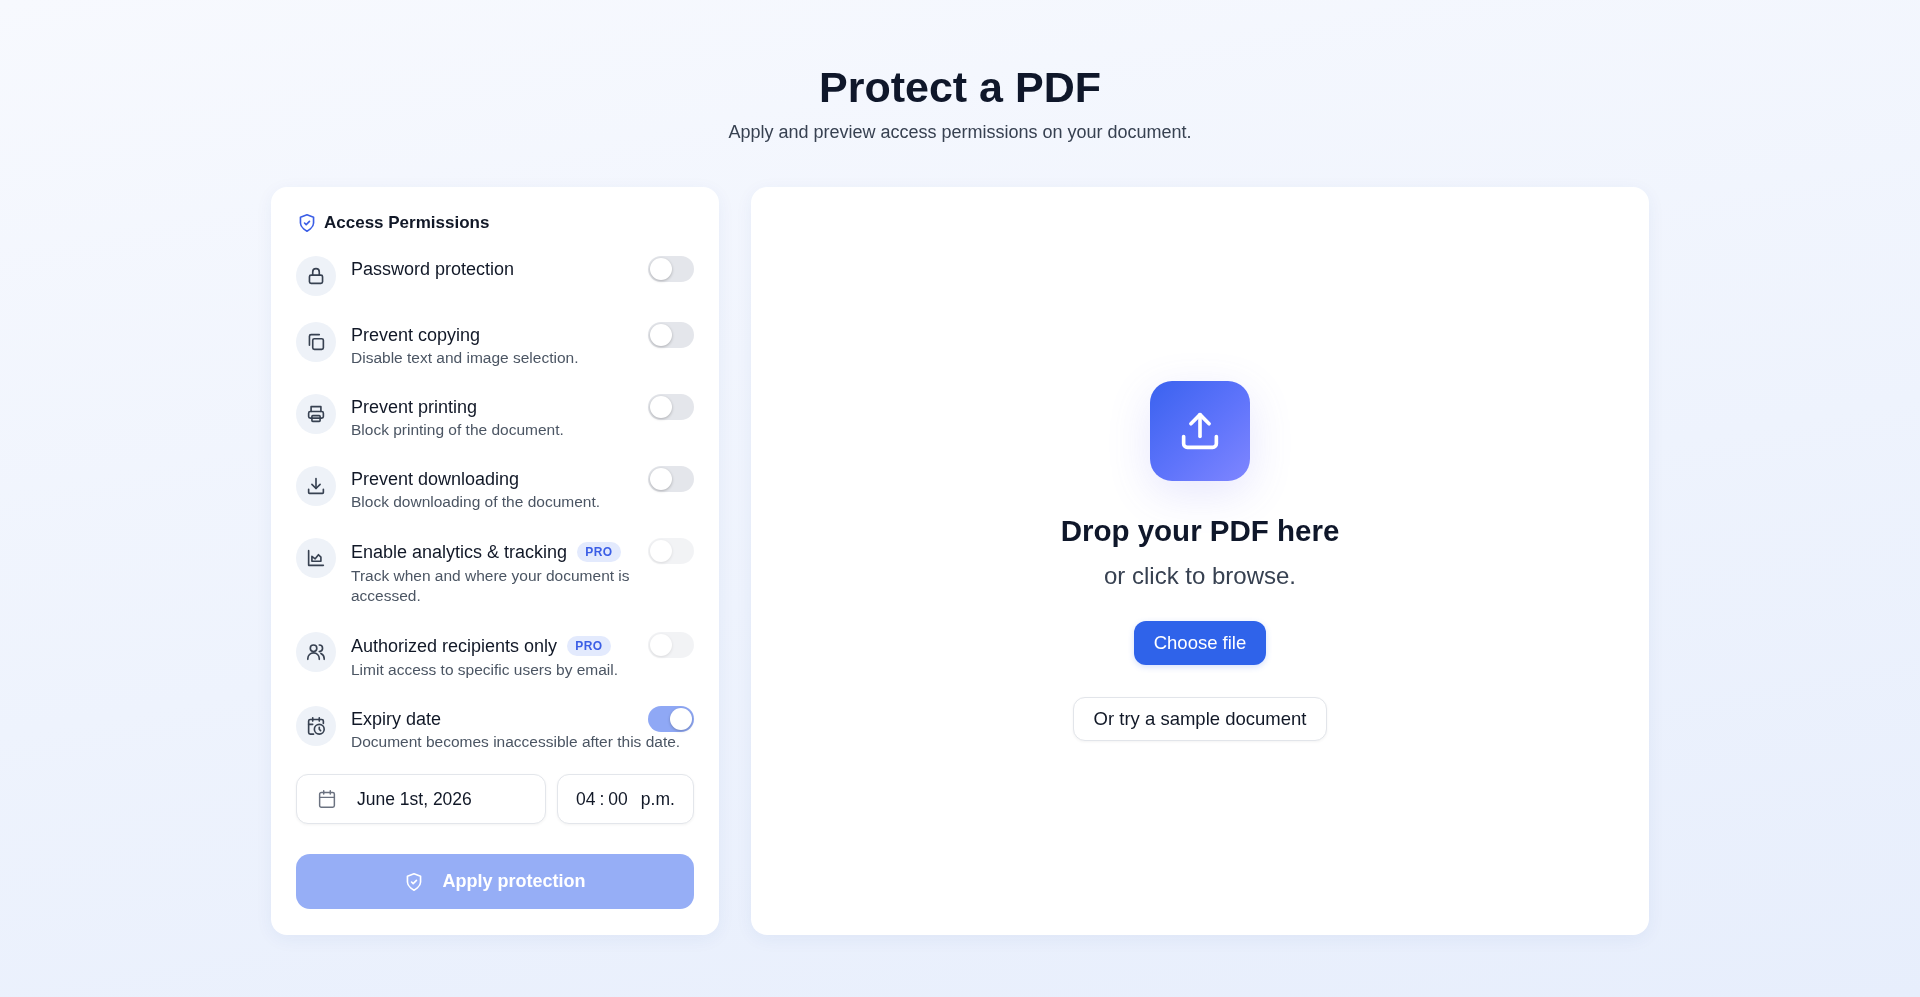  I want to click on choose-file-button: Choose file, so click(1200, 643).